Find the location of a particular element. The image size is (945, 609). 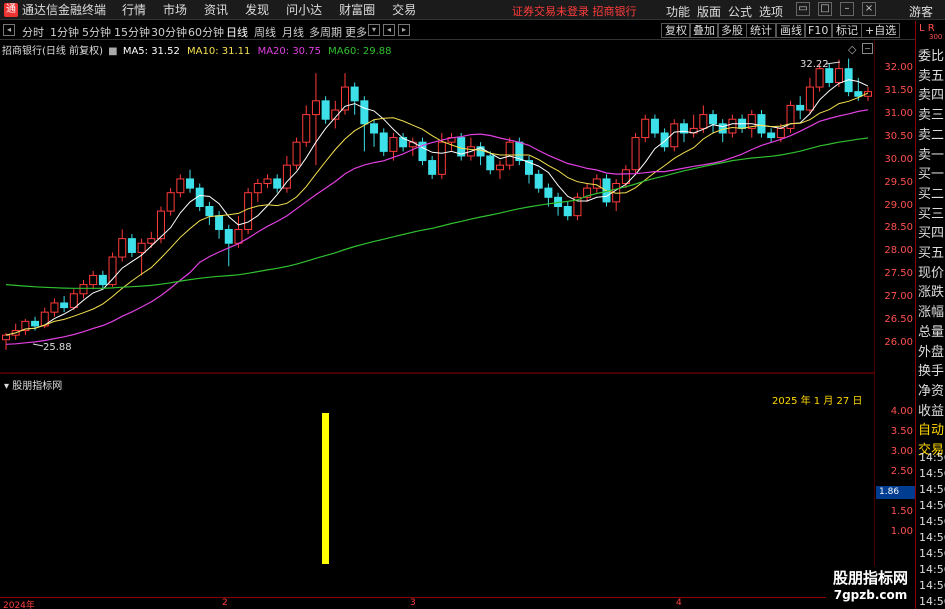

price-tick: 28.50 is located at coordinates (898, 228).